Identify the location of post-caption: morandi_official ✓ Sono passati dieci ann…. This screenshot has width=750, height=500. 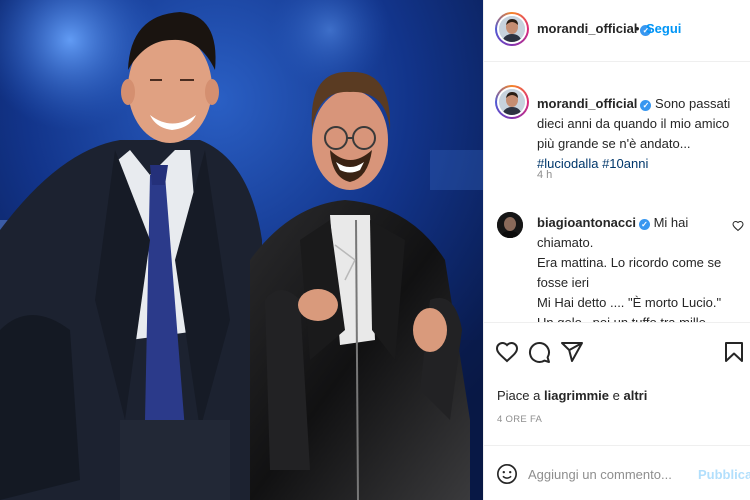
(639, 134).